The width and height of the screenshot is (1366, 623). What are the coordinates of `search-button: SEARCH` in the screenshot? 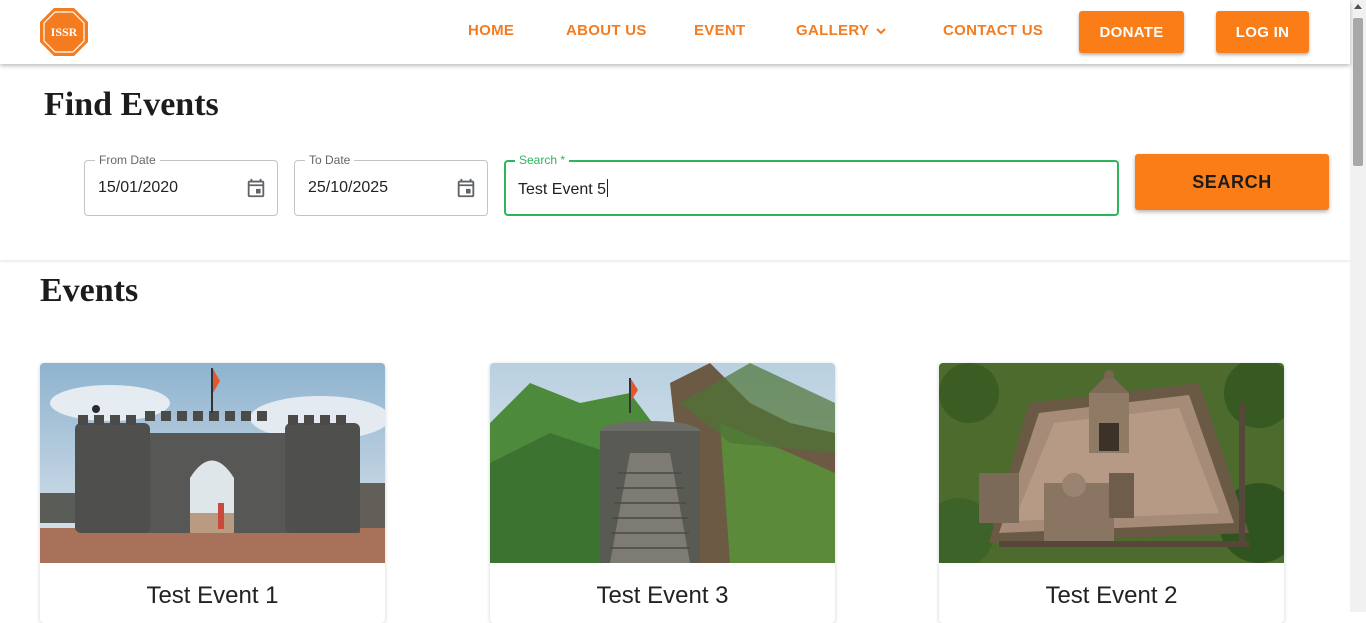 It's located at (1232, 182).